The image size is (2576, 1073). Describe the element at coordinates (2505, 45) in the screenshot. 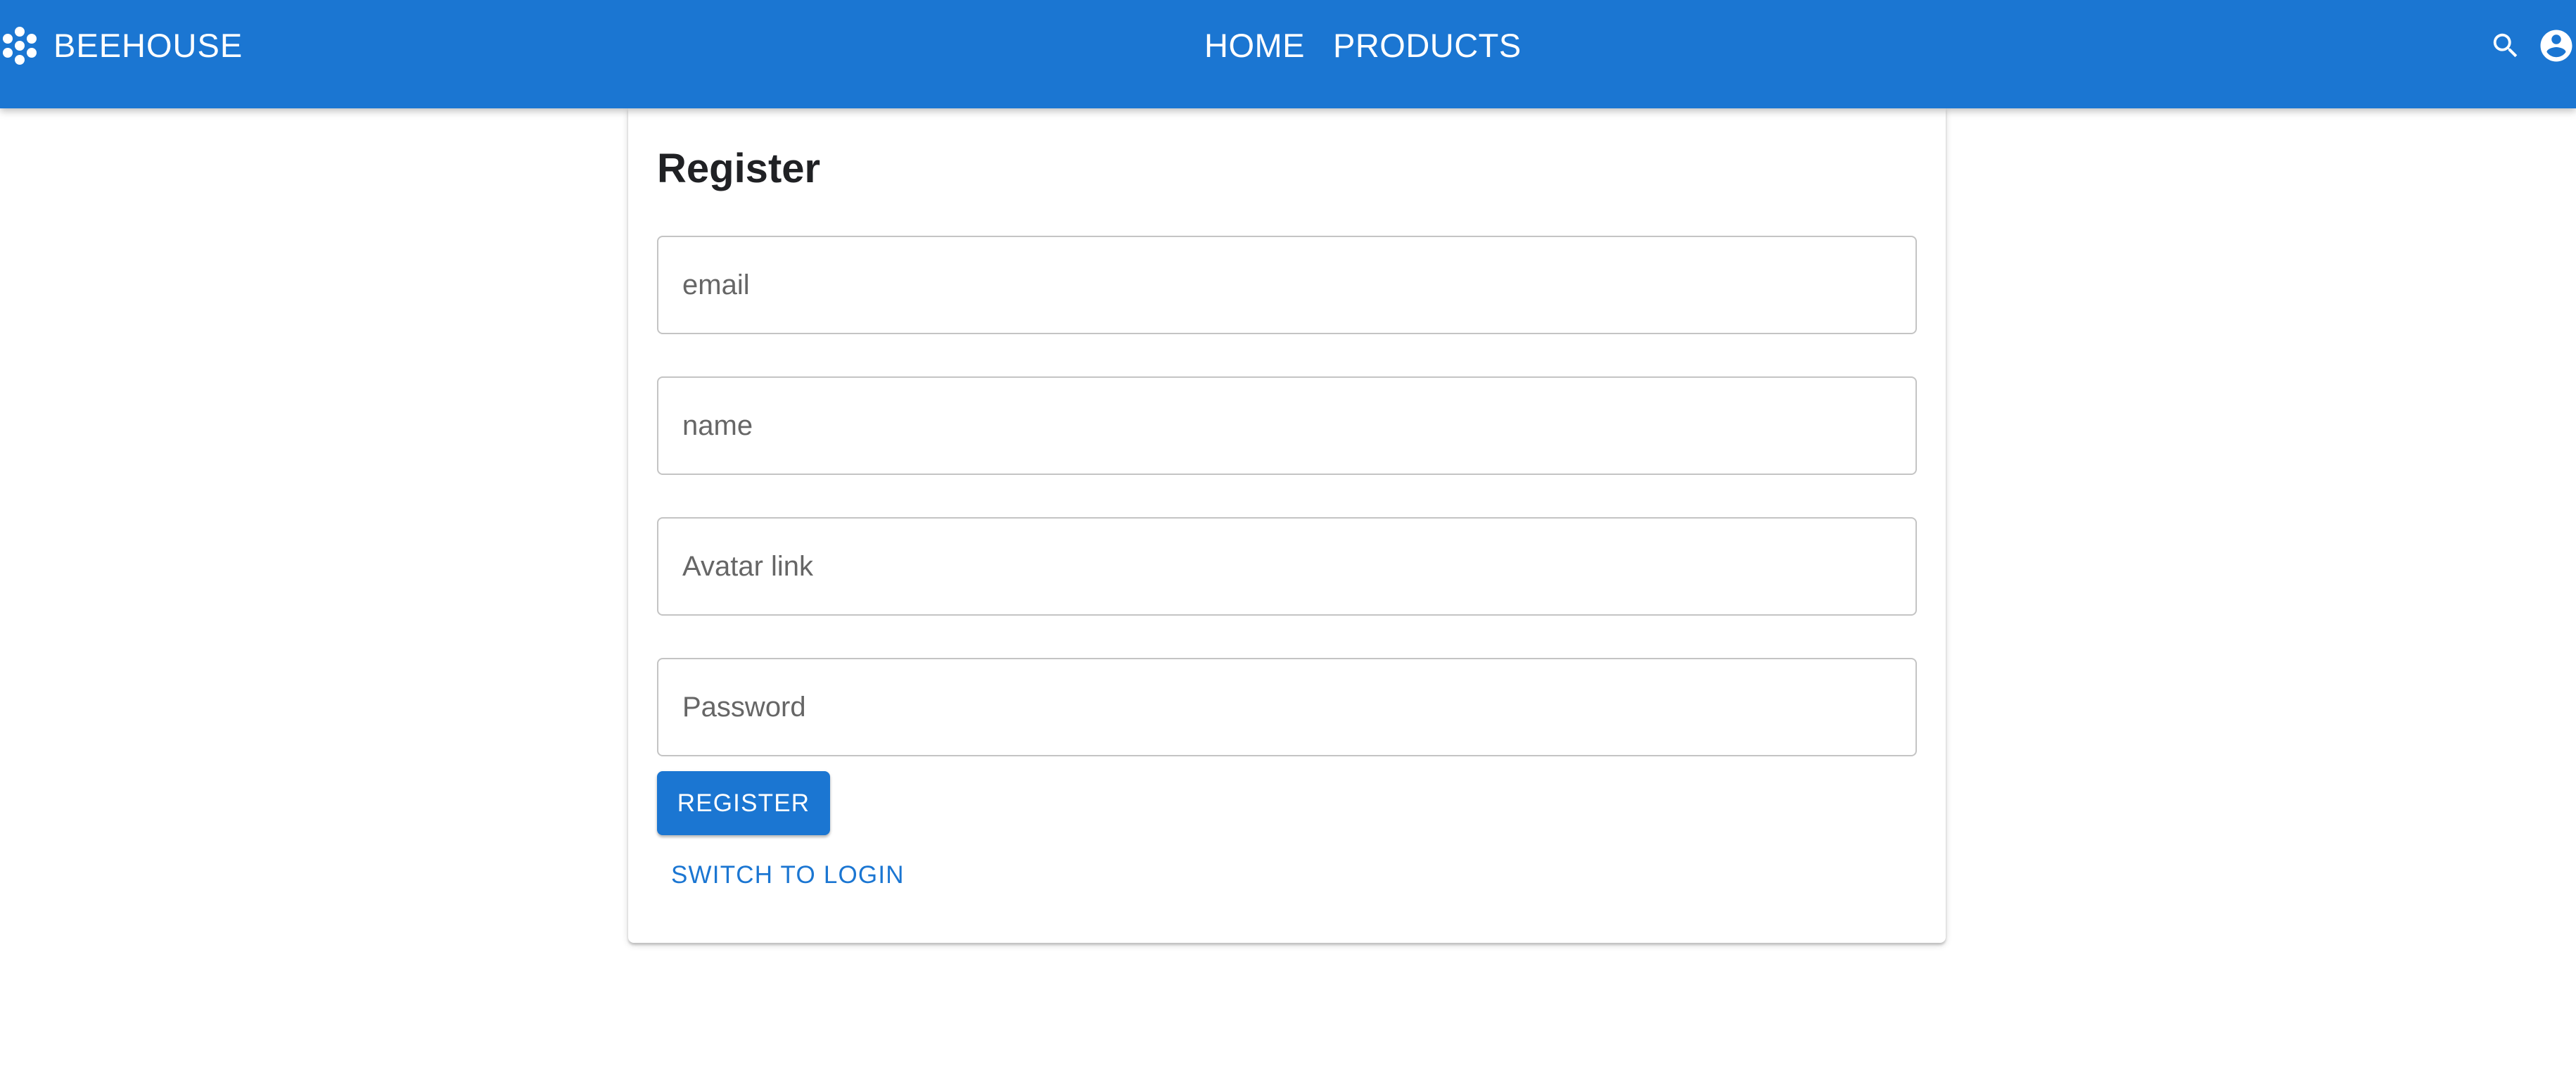

I see `search-icon` at that location.